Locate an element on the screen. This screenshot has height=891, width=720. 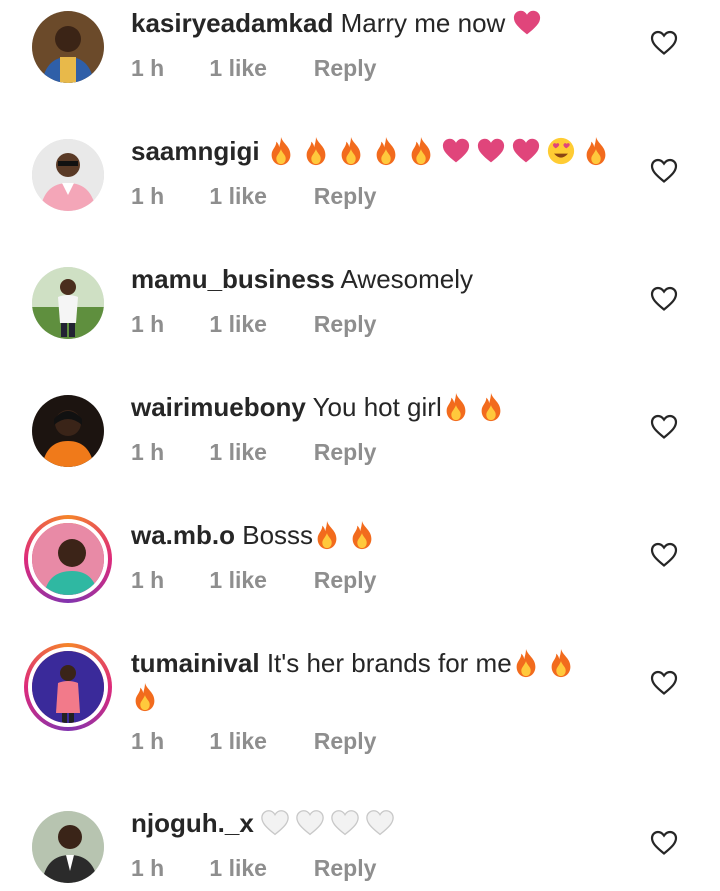
comment-text-line: kasiryeadamkad Marry me now is located at coordinates (385, 23).